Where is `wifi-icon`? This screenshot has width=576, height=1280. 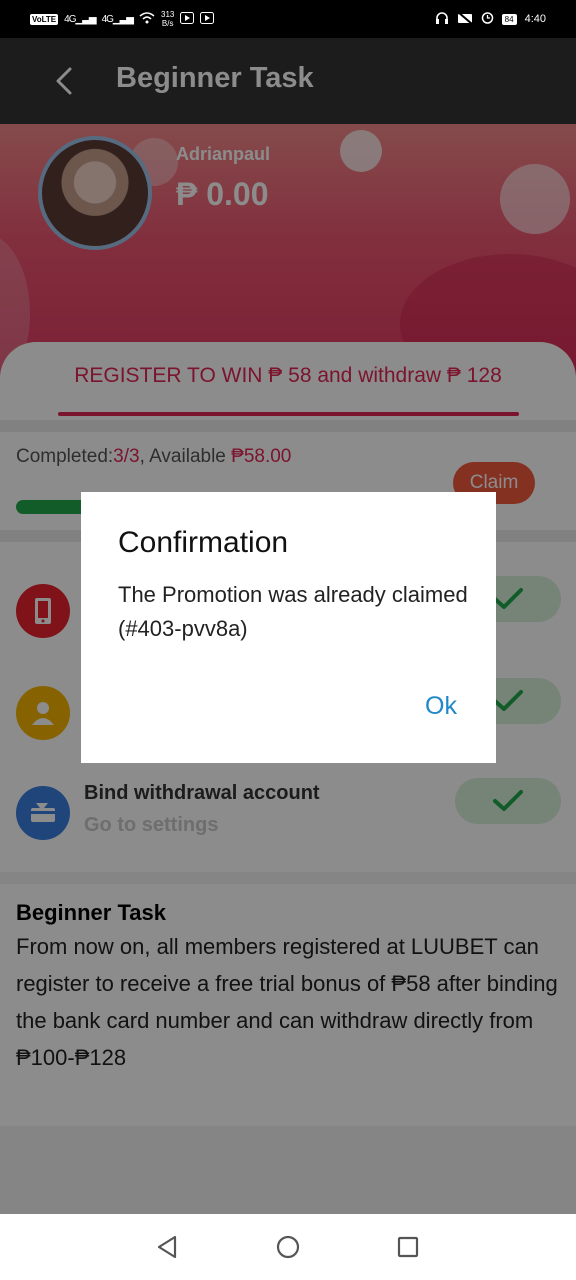 wifi-icon is located at coordinates (147, 19).